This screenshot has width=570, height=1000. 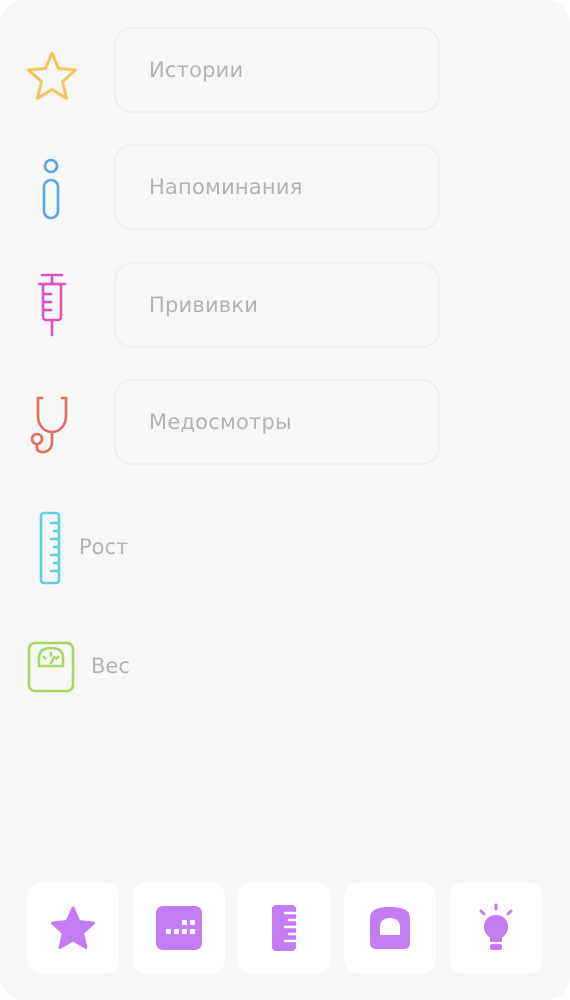 I want to click on syringe-icon, so click(x=52, y=305).